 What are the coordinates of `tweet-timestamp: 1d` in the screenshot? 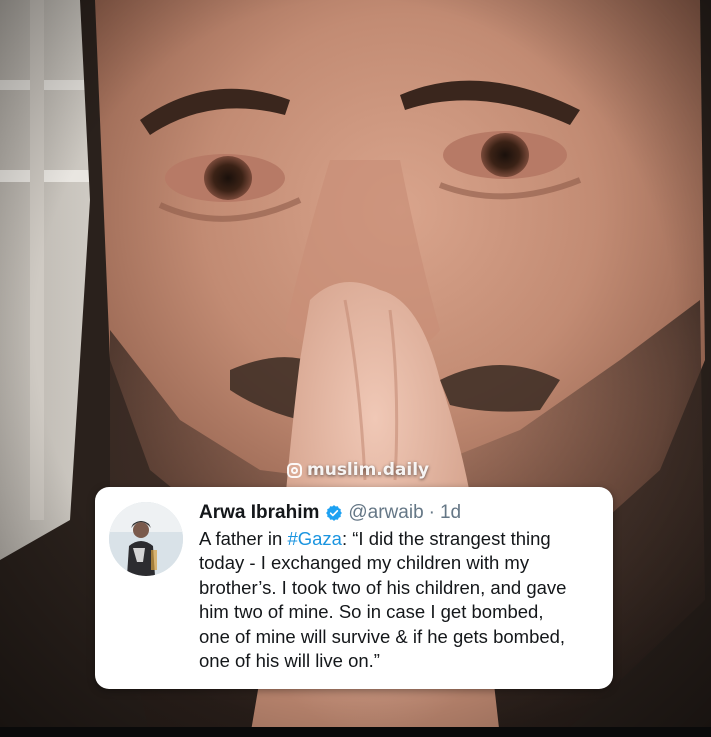 It's located at (450, 512).